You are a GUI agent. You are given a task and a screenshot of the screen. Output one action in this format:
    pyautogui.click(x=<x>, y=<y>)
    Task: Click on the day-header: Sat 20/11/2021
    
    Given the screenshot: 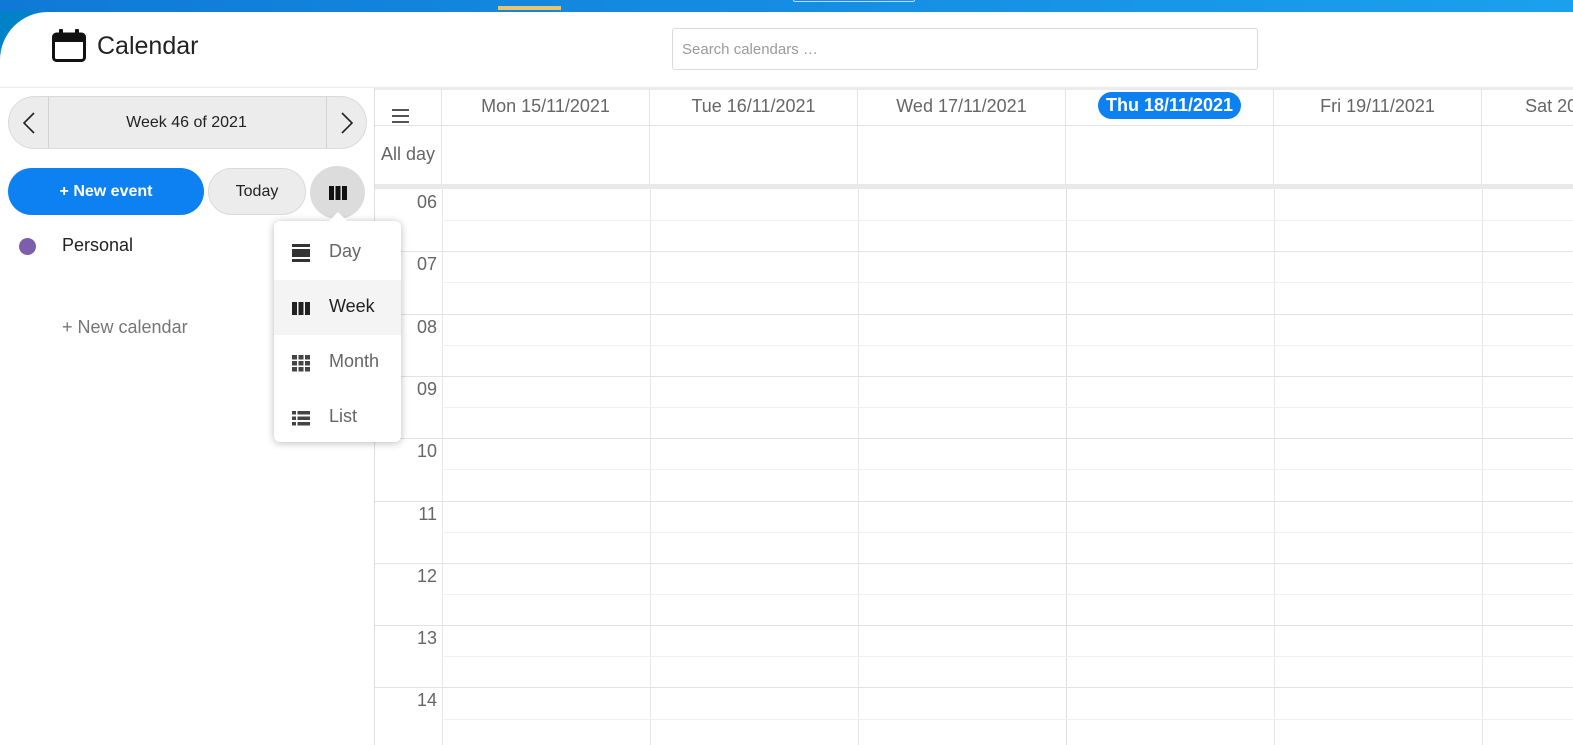 What is the action you would take?
    pyautogui.click(x=1527, y=107)
    